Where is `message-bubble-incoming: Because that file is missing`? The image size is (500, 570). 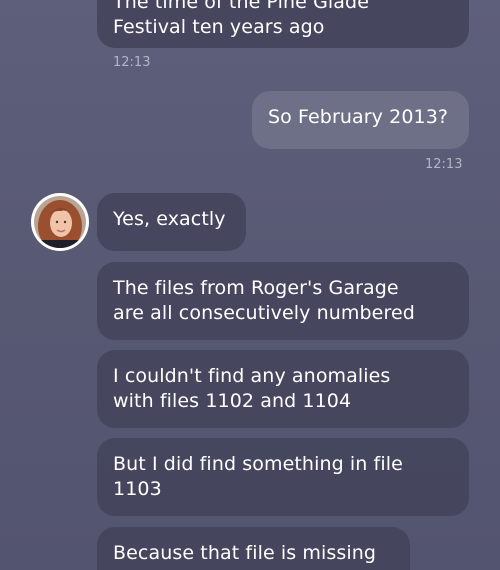
message-bubble-incoming: Because that file is missing is located at coordinates (253, 548).